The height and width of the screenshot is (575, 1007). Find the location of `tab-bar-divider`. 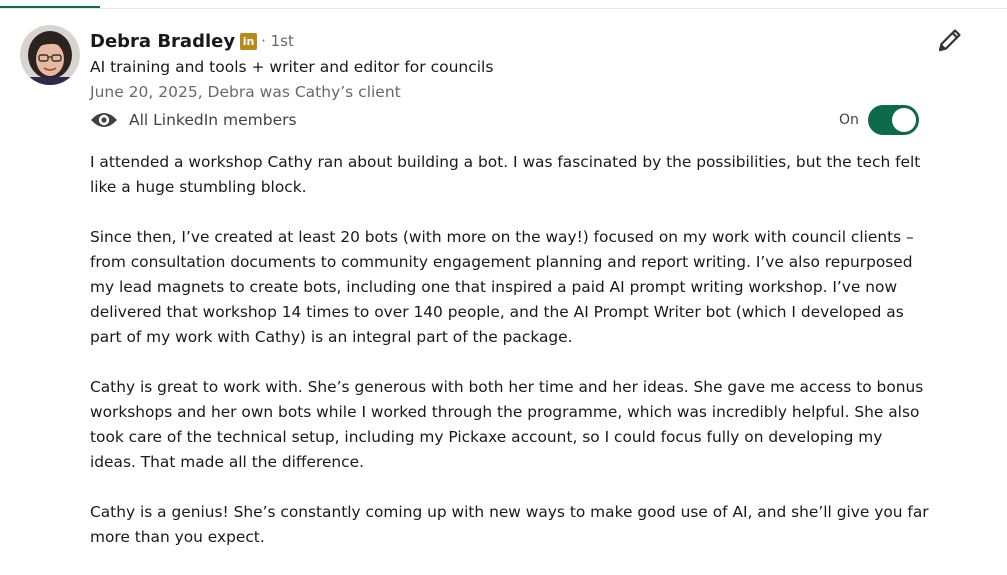

tab-bar-divider is located at coordinates (503, 8).